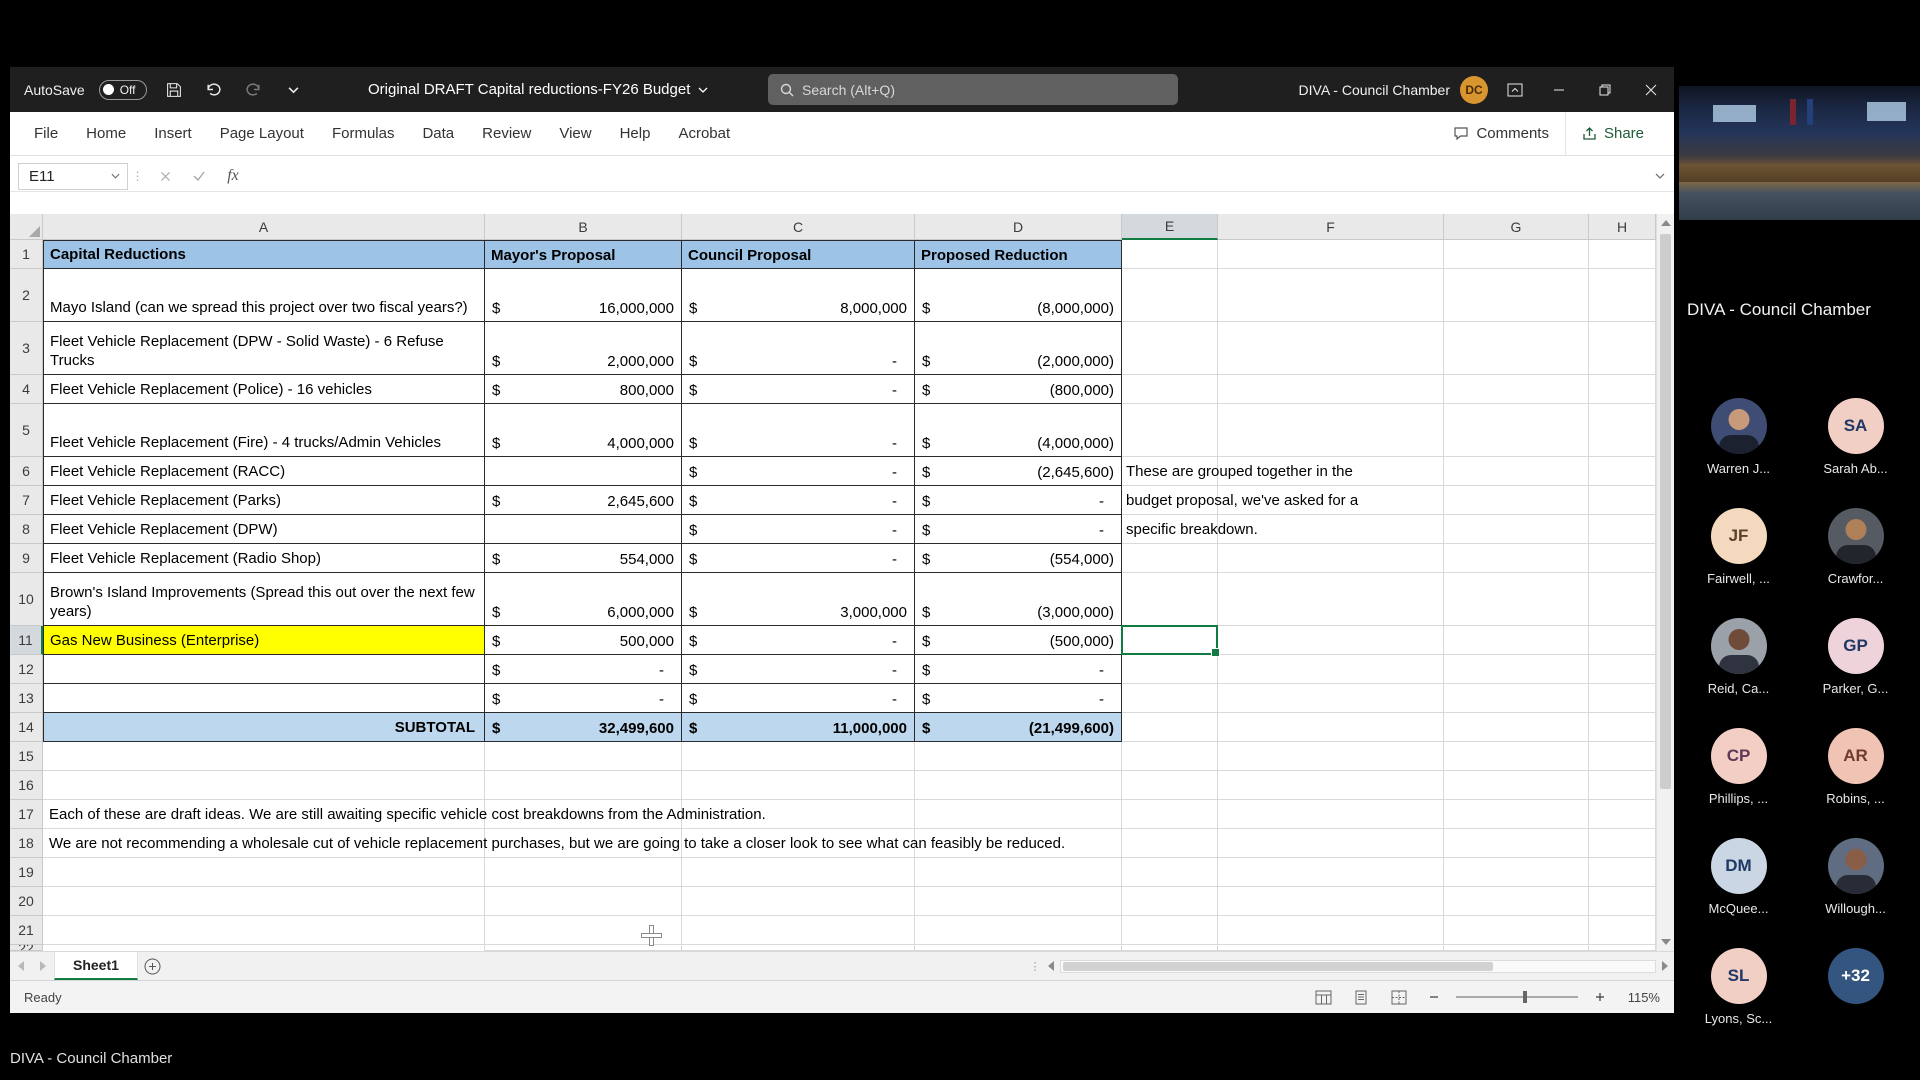 This screenshot has height=1080, width=1920. I want to click on cell-b13: $ -, so click(583, 698).